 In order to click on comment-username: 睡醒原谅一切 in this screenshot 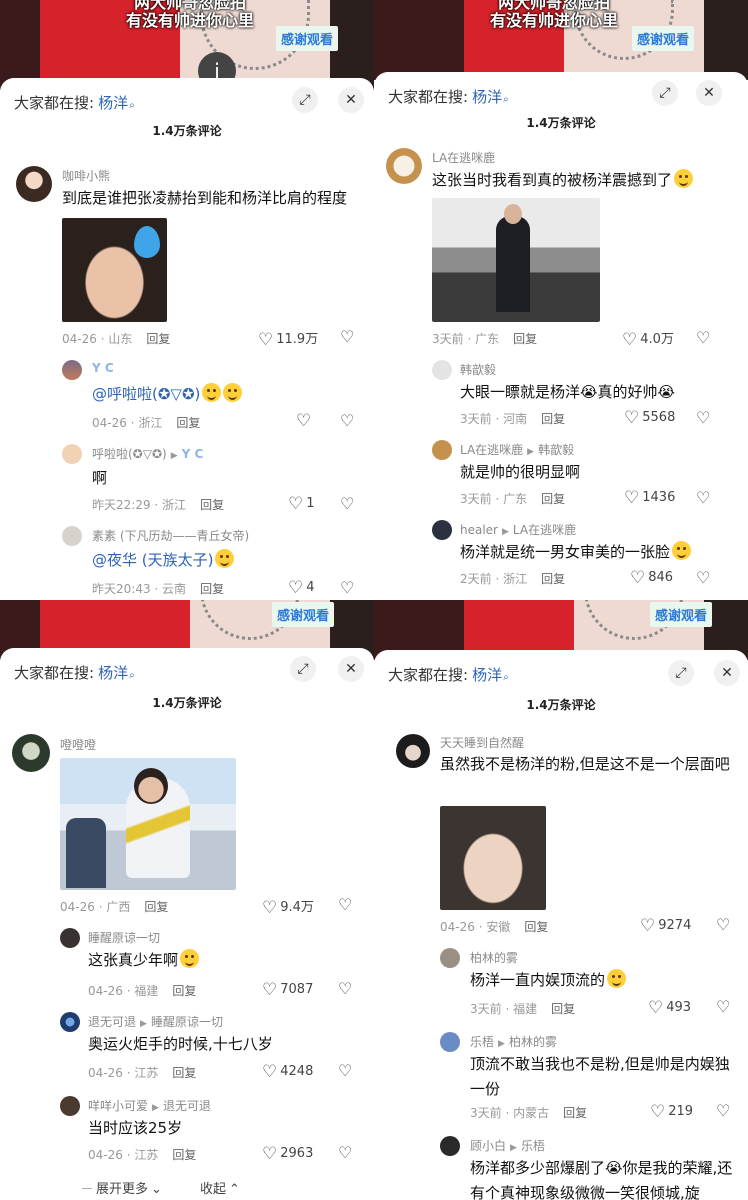, I will do `click(124, 937)`.